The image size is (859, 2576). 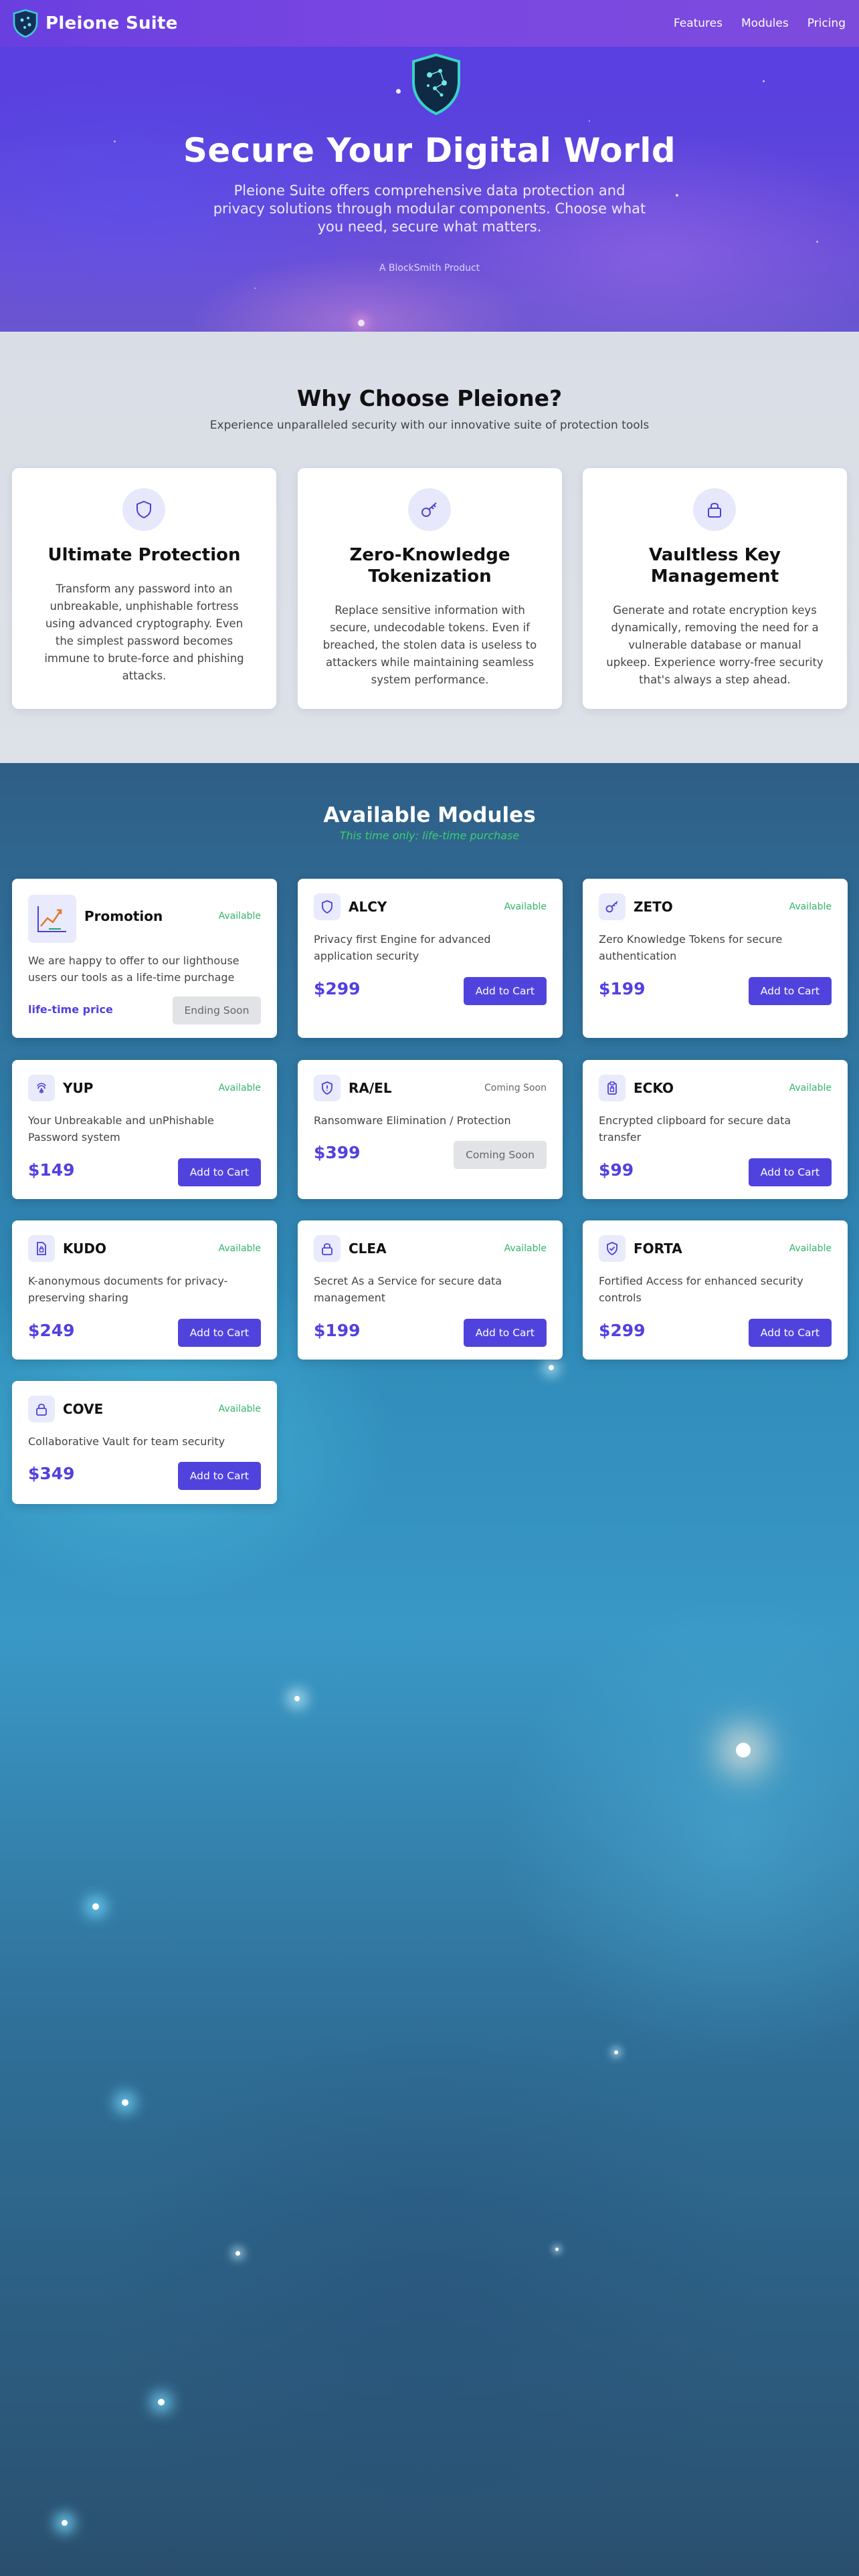 I want to click on card-price: $299, so click(x=622, y=1330).